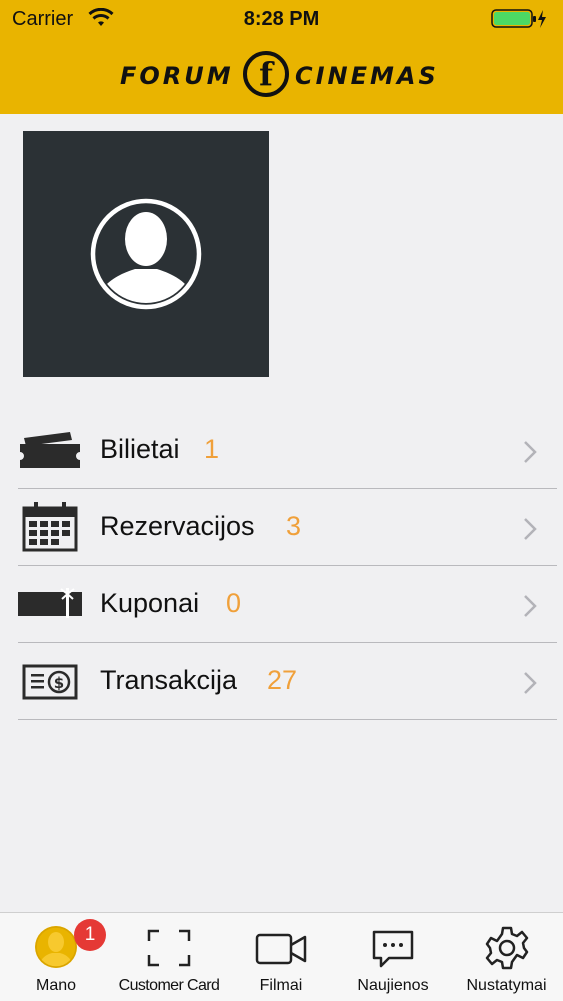 Image resolution: width=563 pixels, height=1001 pixels. Describe the element at coordinates (140, 449) in the screenshot. I see `menu-label: Bilietai` at that location.